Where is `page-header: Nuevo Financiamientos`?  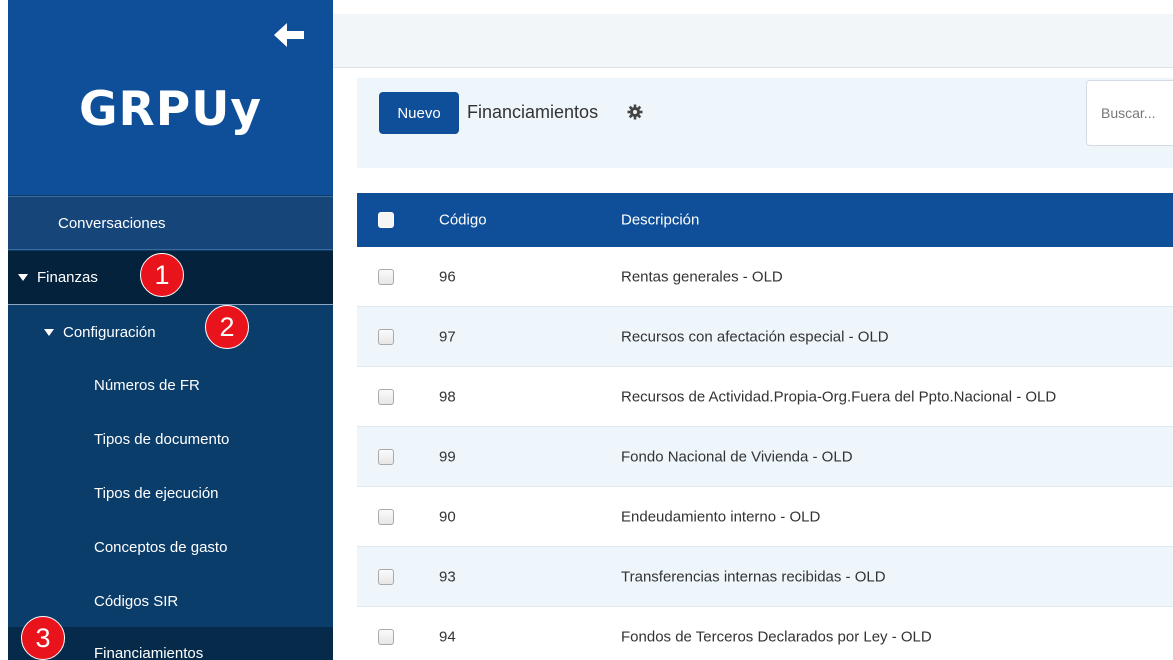
page-header: Nuevo Financiamientos is located at coordinates (765, 123).